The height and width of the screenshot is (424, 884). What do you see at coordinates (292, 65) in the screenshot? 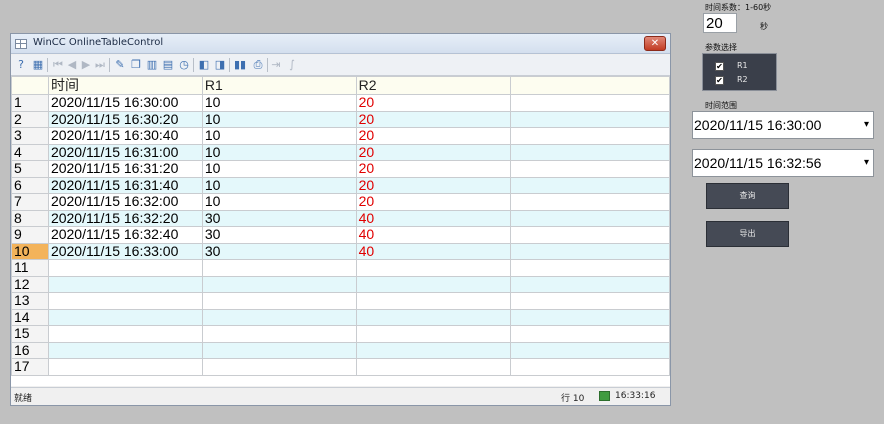
I see `statistics-icon: ∫` at bounding box center [292, 65].